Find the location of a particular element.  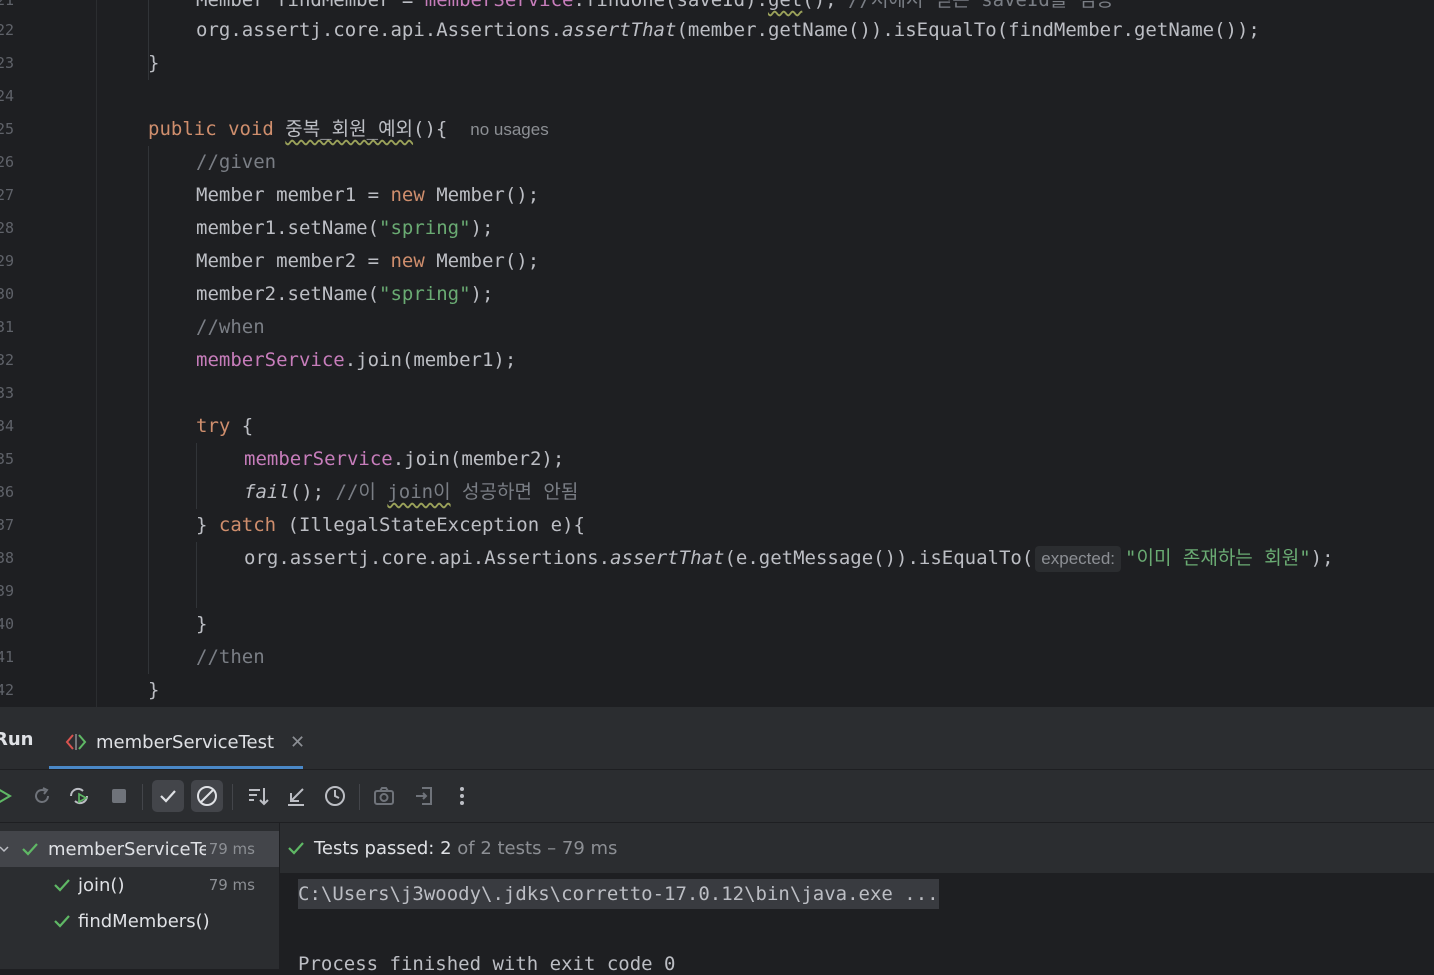

parameter-hint: expected: is located at coordinates (1078, 559).